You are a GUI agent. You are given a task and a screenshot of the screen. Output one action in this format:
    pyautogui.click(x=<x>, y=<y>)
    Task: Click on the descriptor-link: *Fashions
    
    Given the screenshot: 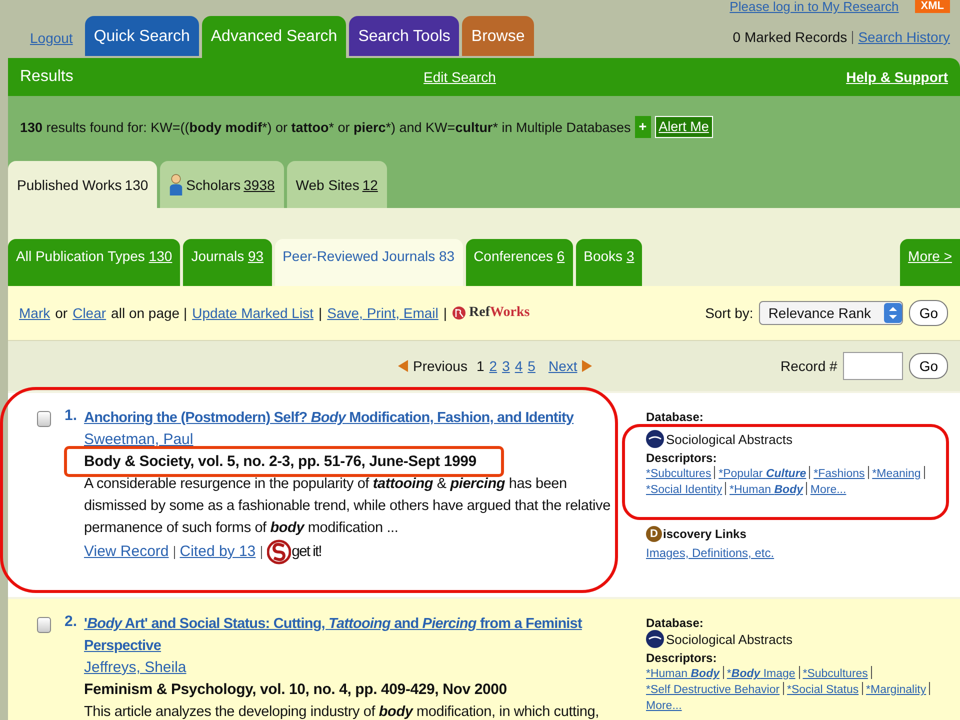 What is the action you would take?
    pyautogui.click(x=839, y=474)
    